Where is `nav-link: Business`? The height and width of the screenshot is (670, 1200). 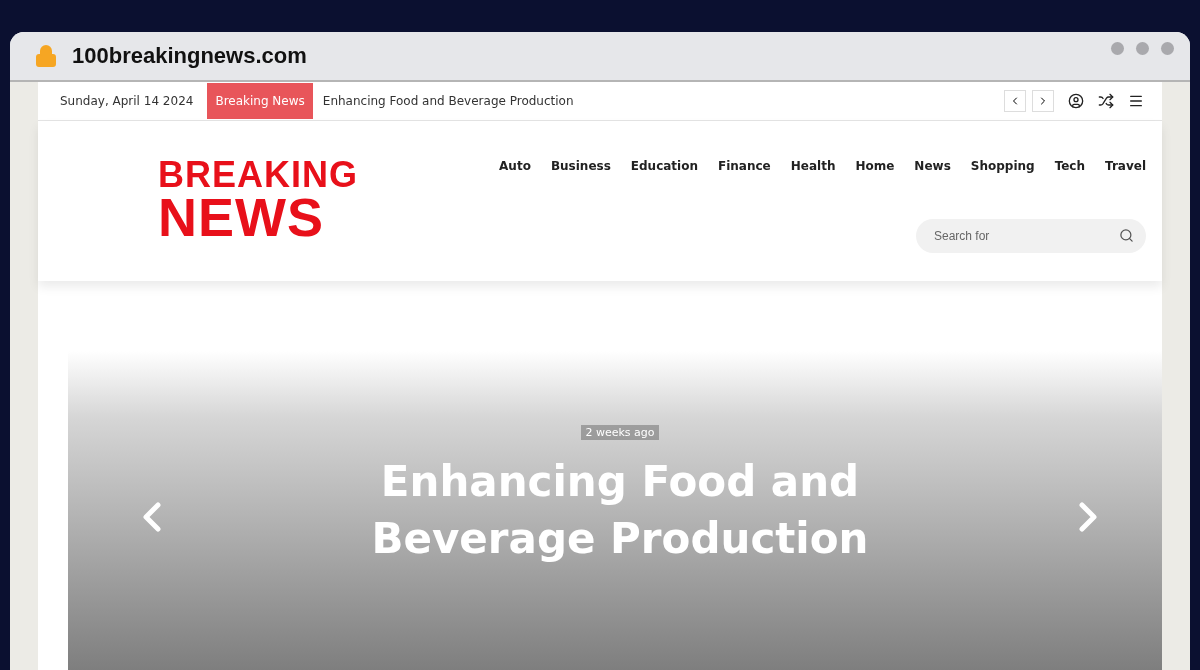
nav-link: Business is located at coordinates (580, 166).